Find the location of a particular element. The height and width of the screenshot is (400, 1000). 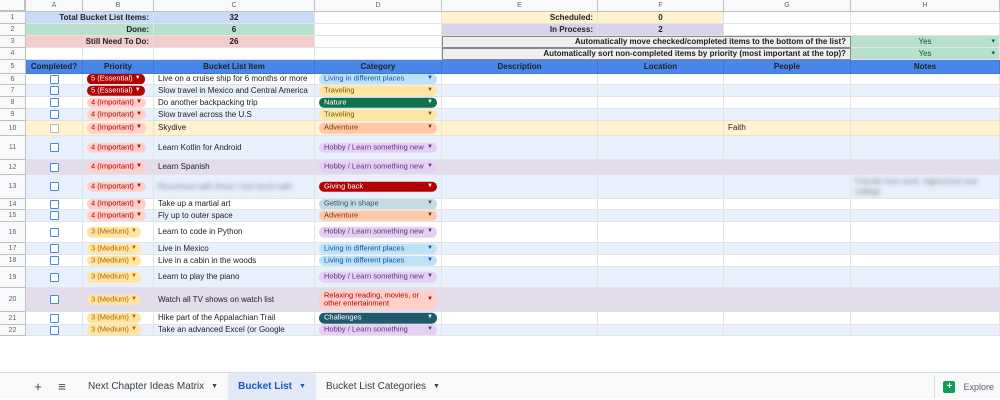

column-header: F is located at coordinates (661, 6).